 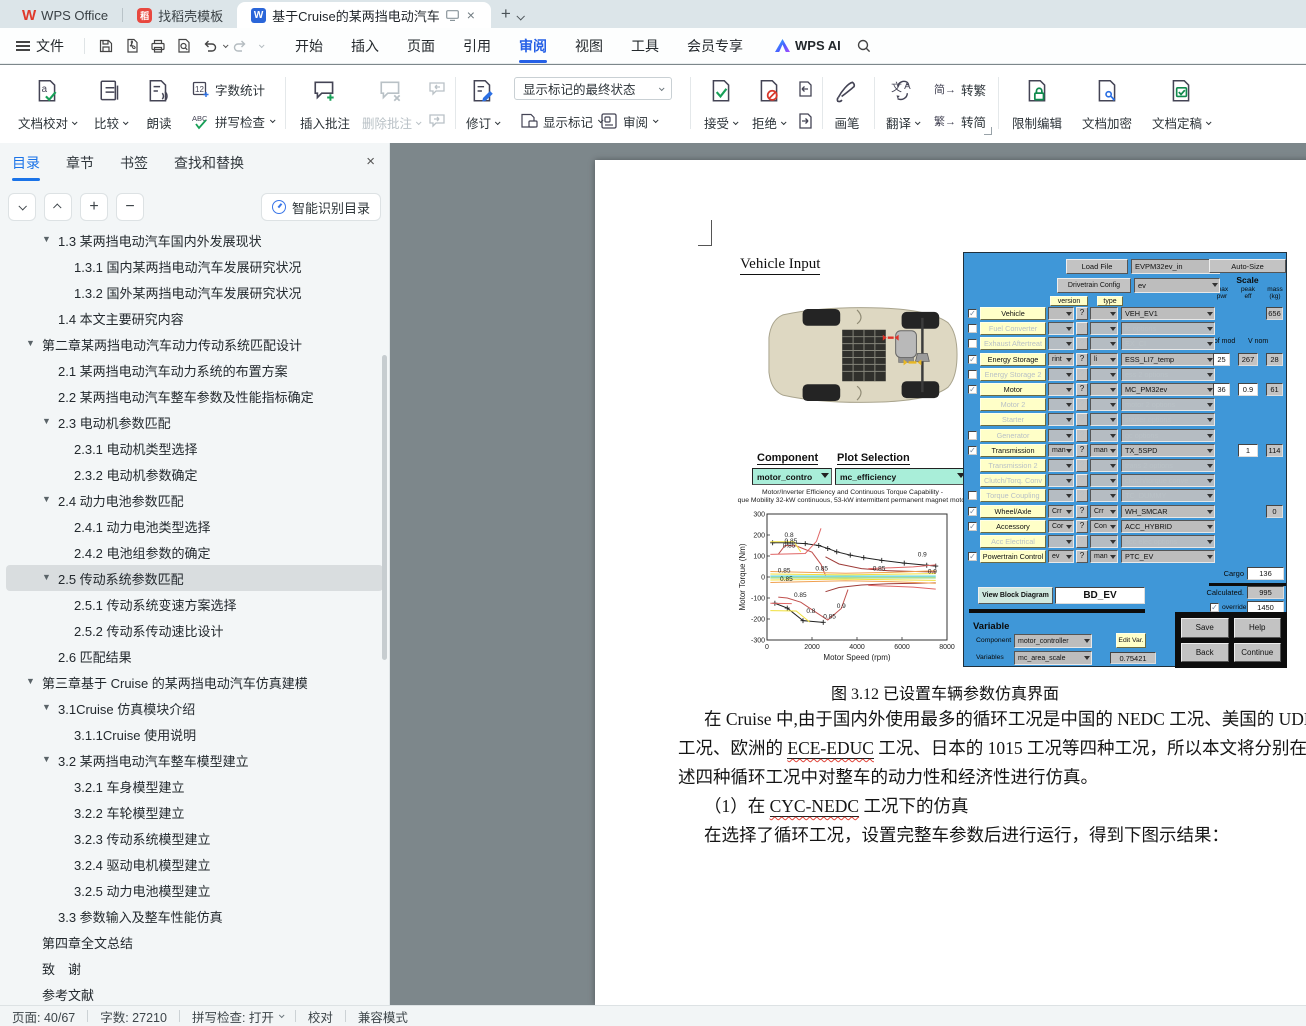 What do you see at coordinates (1013, 313) in the screenshot?
I see `component-label-button: Vehicle` at bounding box center [1013, 313].